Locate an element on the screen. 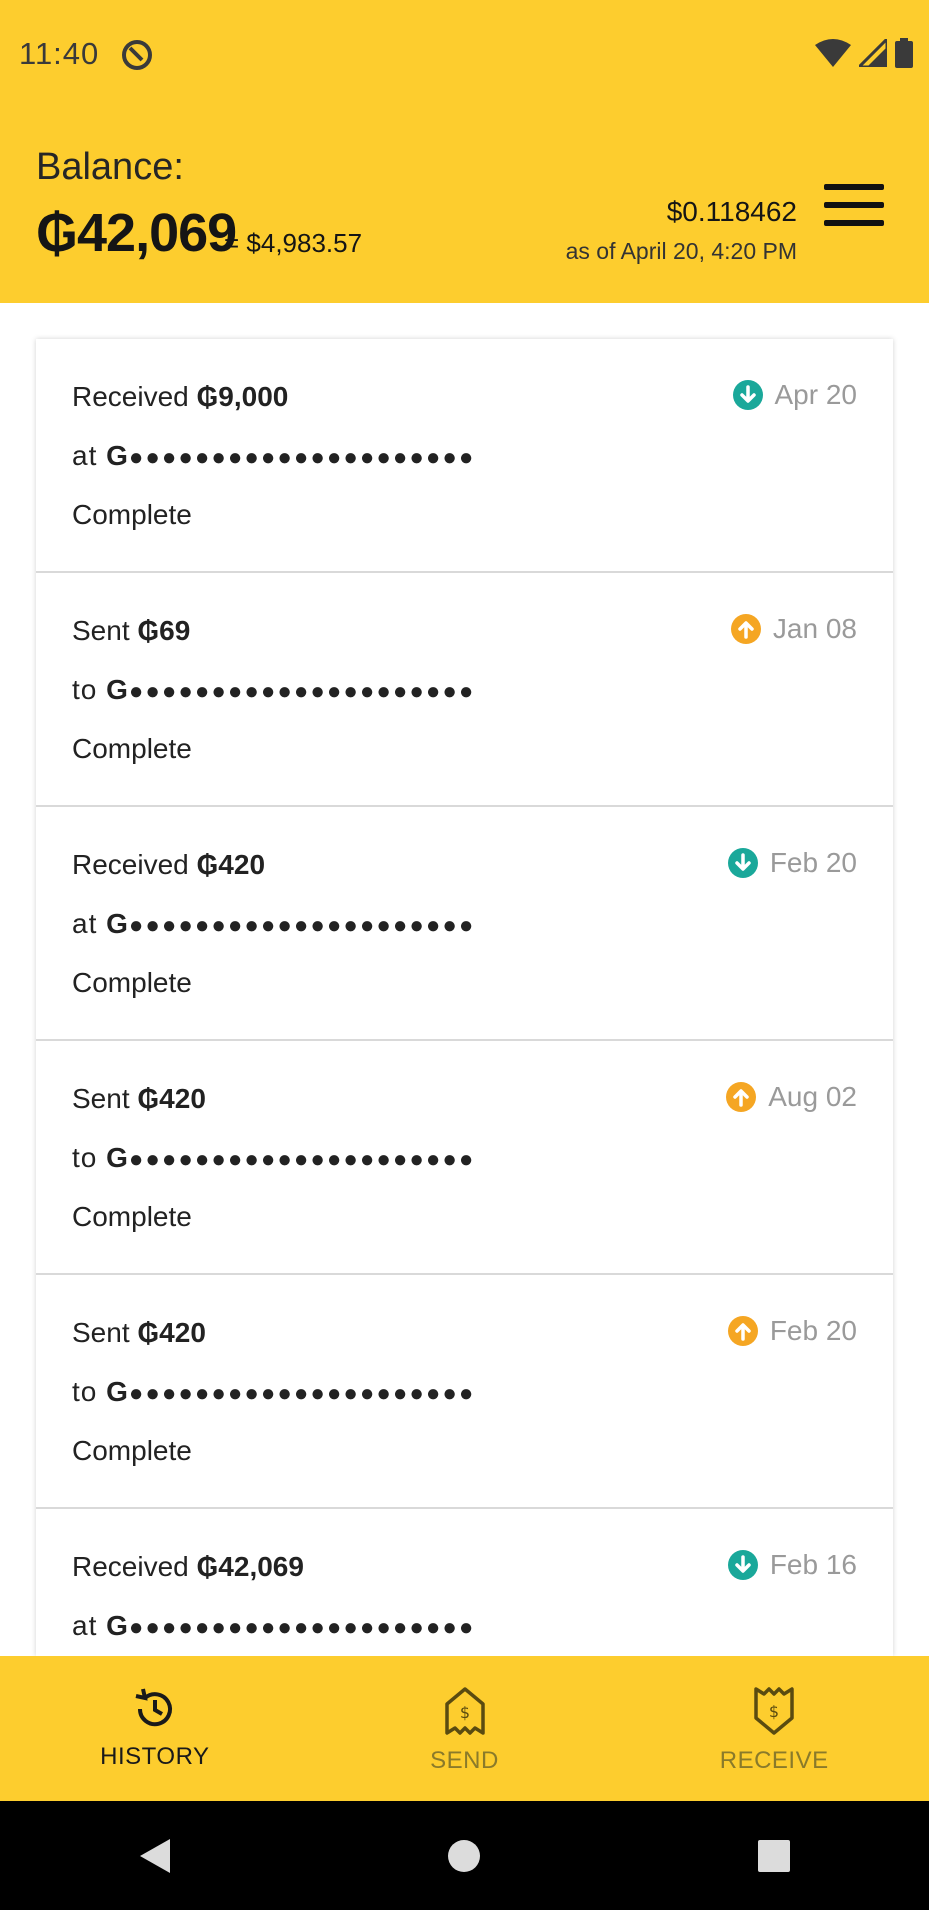 This screenshot has height=1910, width=929. recents-icon is located at coordinates (774, 1856).